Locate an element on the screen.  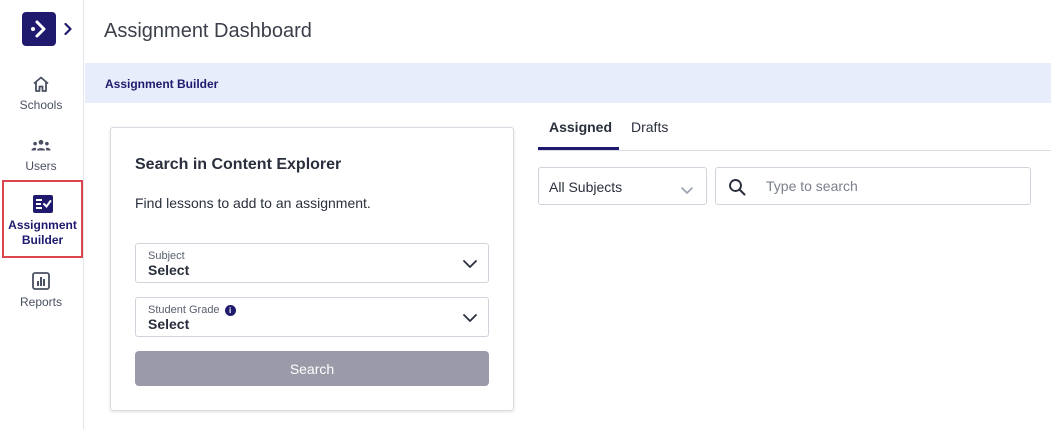
tab-drafts: Drafts is located at coordinates (649, 127).